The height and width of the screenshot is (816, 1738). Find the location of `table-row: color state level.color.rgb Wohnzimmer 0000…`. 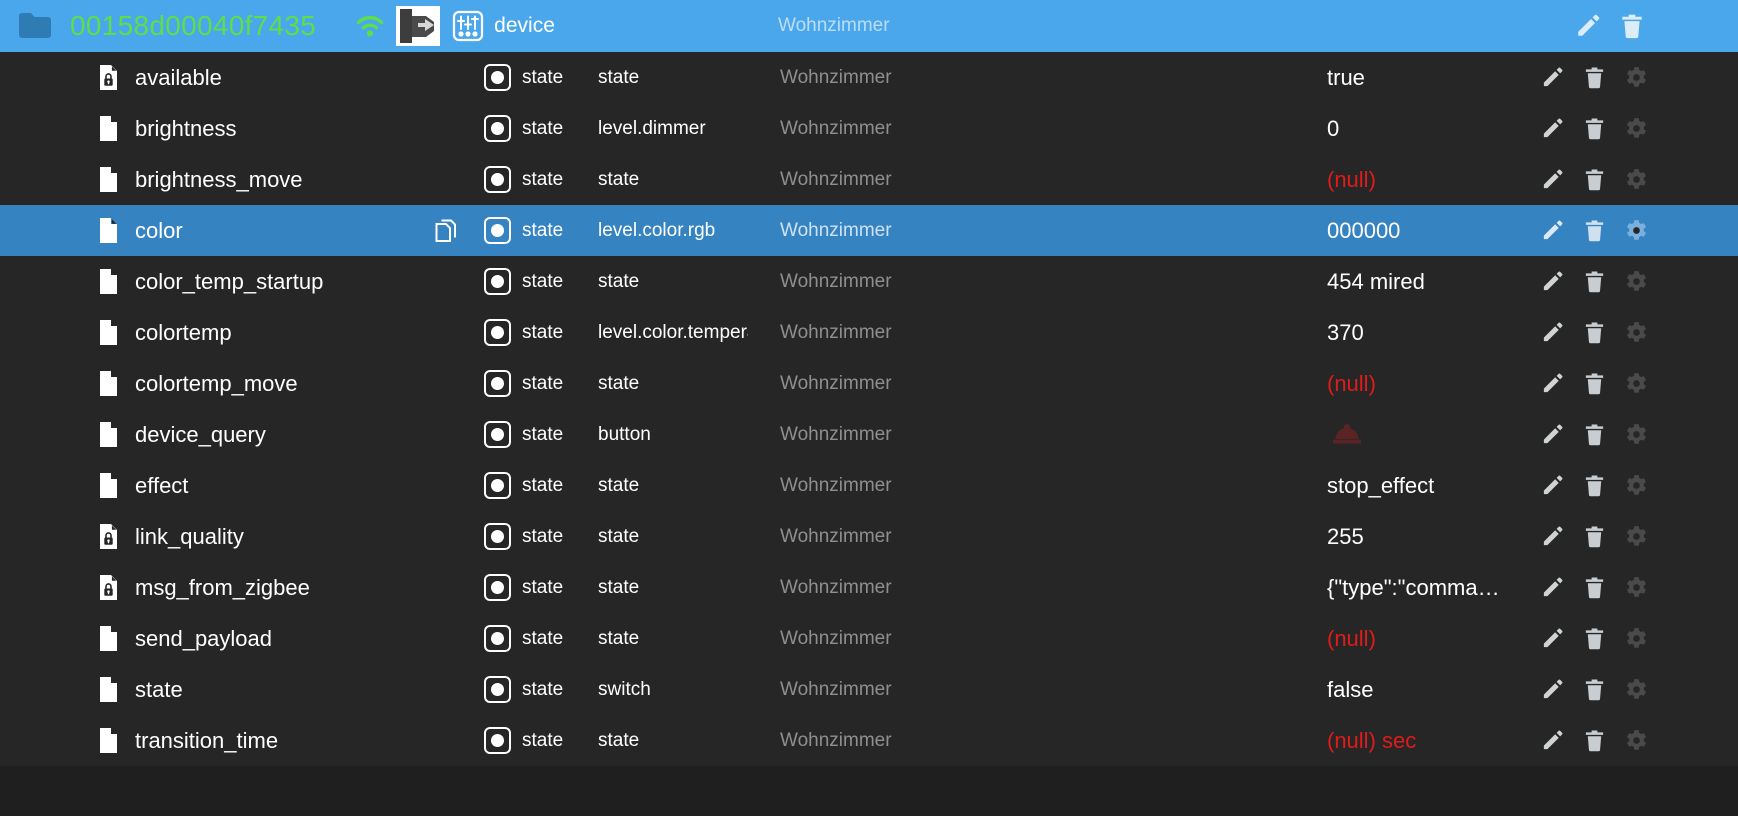

table-row: color state level.color.rgb Wohnzimmer 0000… is located at coordinates (869, 230).